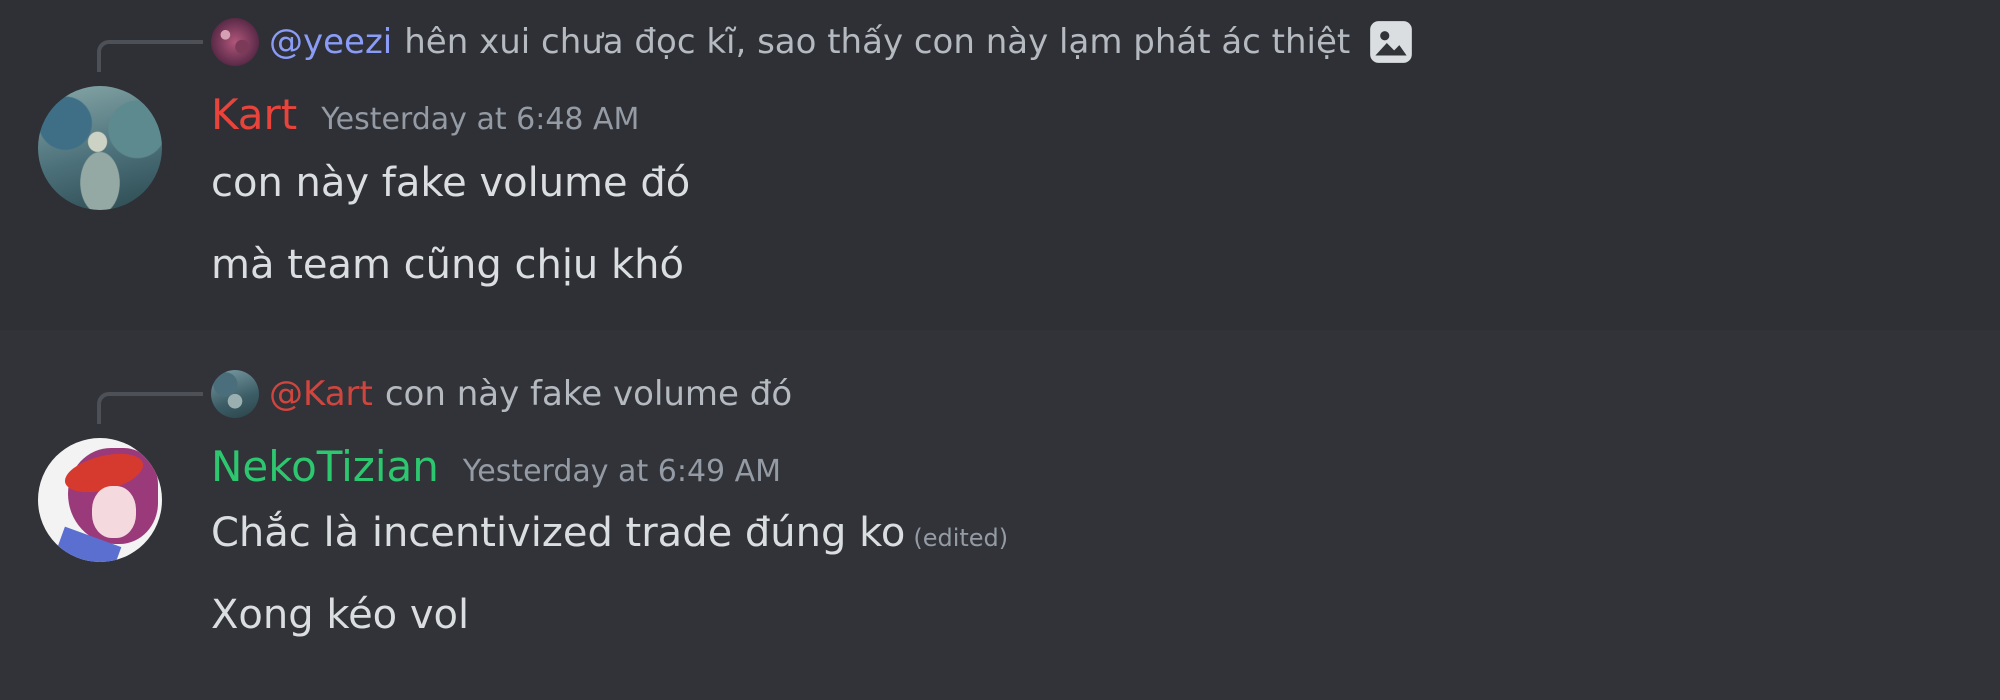 This screenshot has width=2000, height=700. I want to click on message-line: mà team cũng chịu khó, so click(447, 265).